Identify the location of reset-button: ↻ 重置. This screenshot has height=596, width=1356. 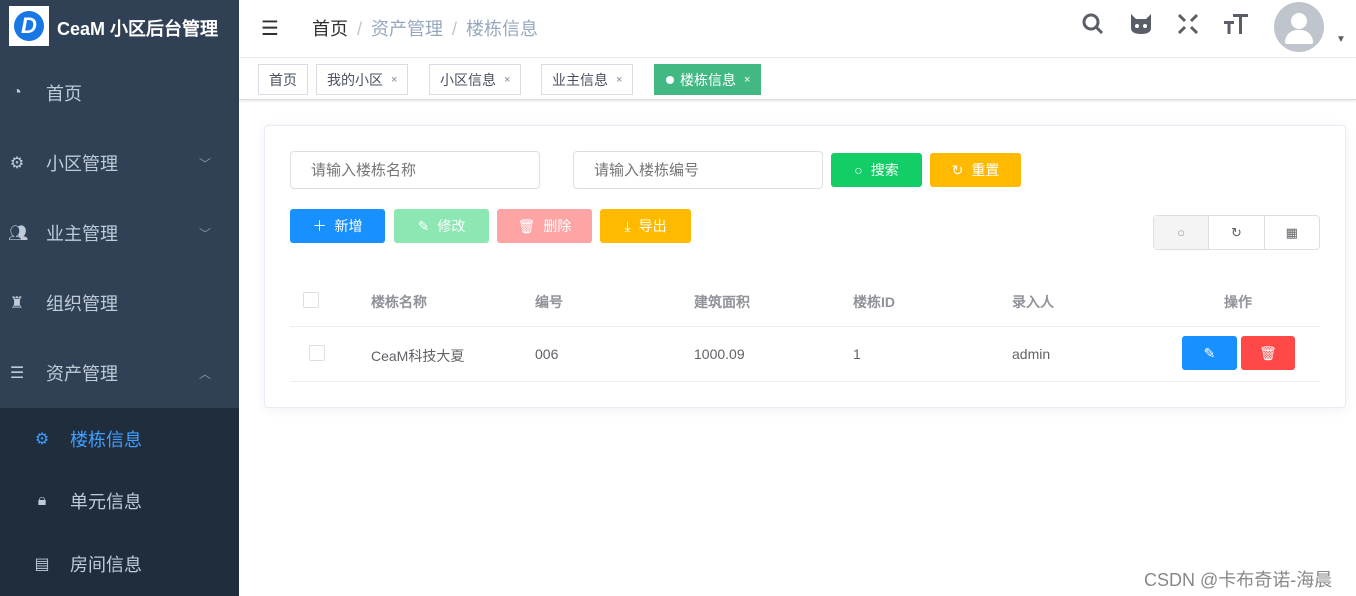
(975, 170).